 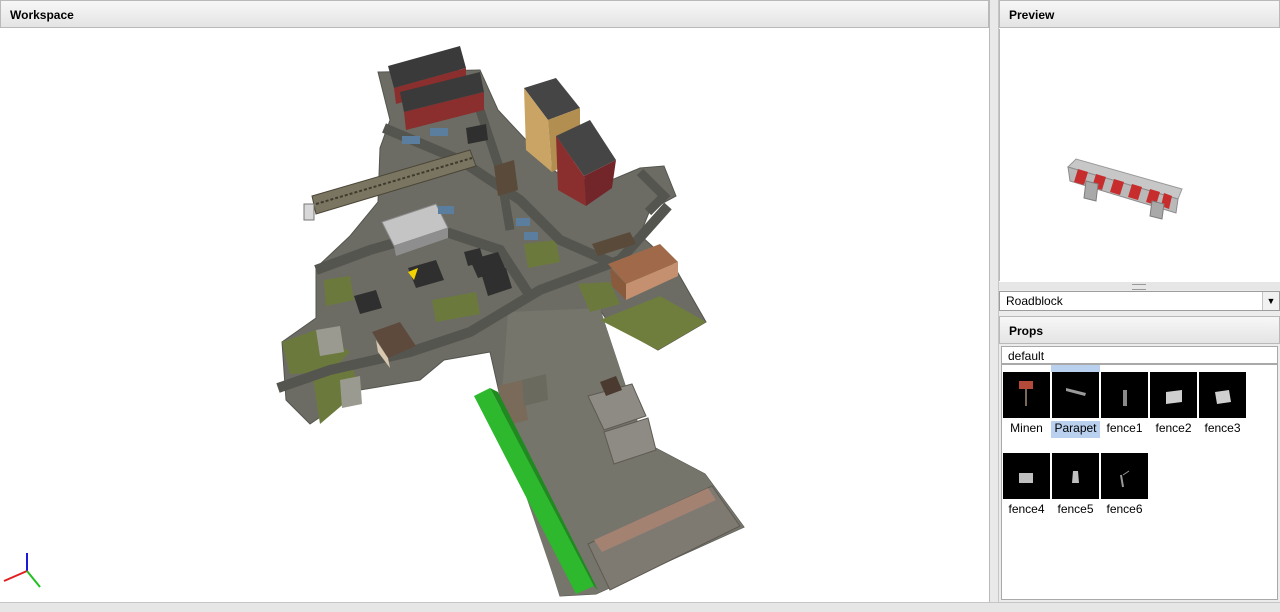 I want to click on prop-item-fence1: fence1, so click(x=1124, y=401).